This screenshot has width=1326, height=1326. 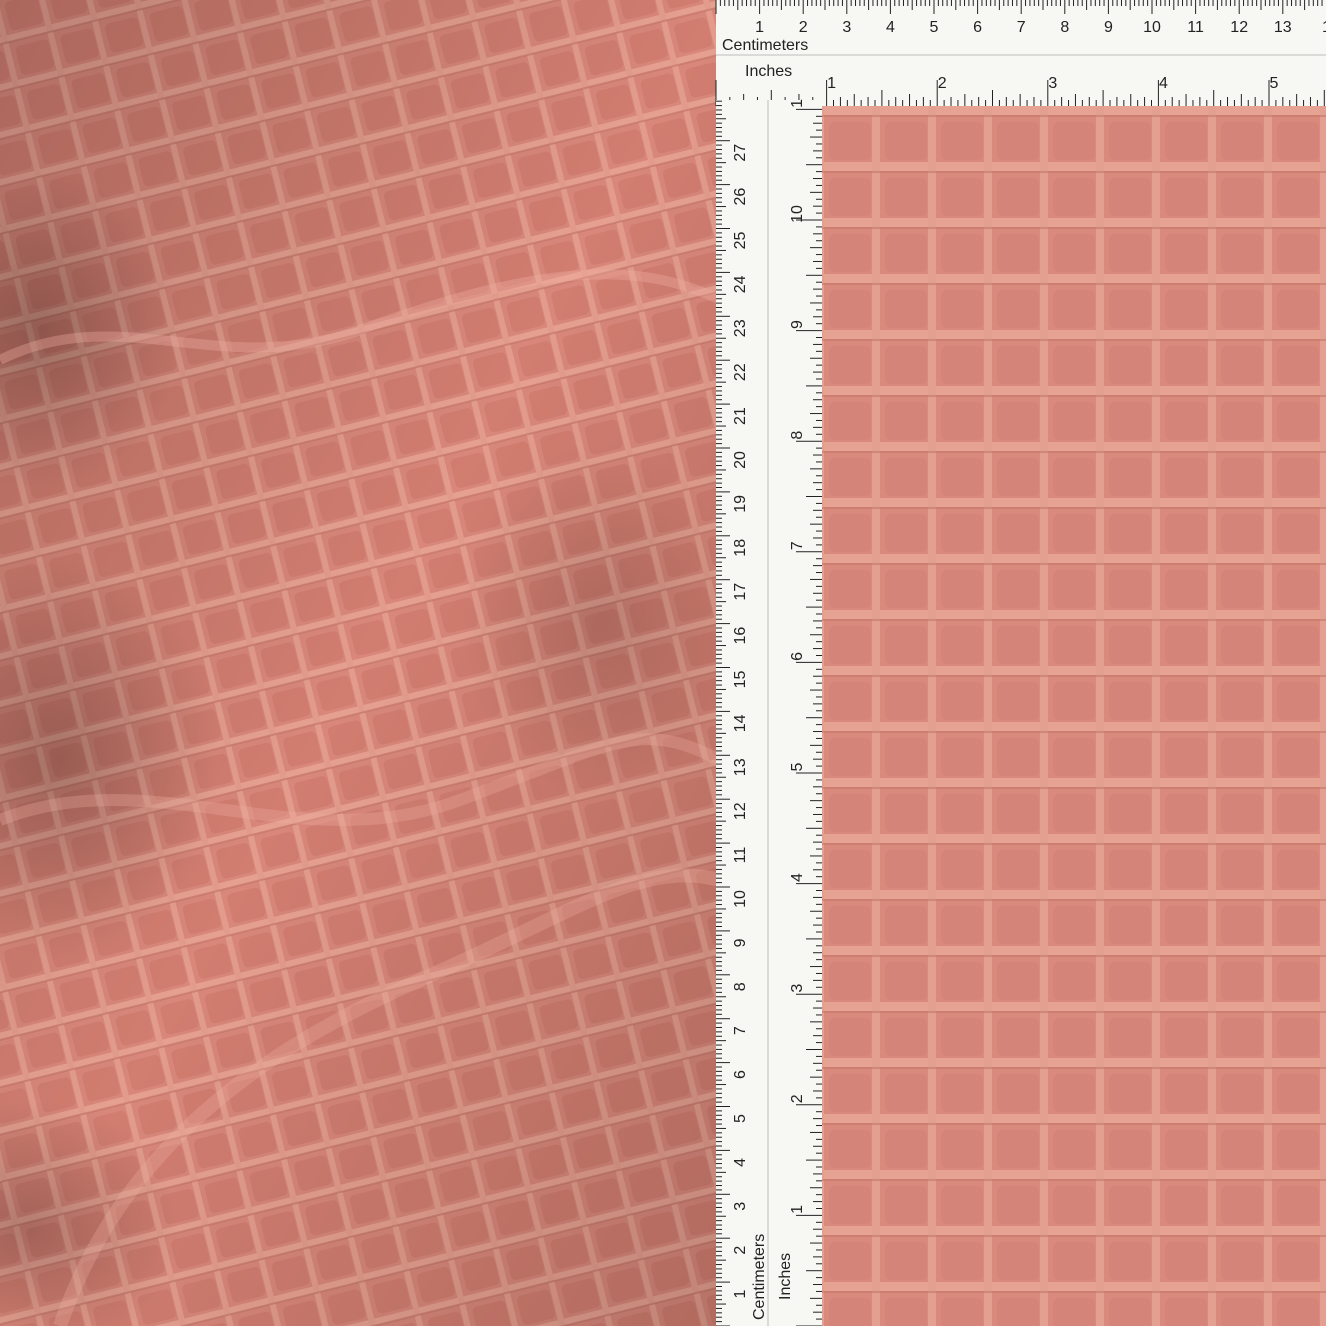 I want to click on cm-number: 19, so click(x=740, y=504).